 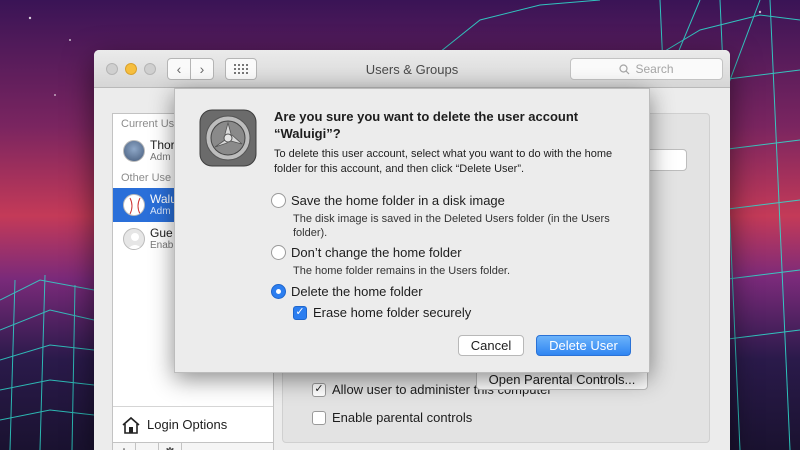 What do you see at coordinates (187, 424) in the screenshot?
I see `login-options-label: Login Options` at bounding box center [187, 424].